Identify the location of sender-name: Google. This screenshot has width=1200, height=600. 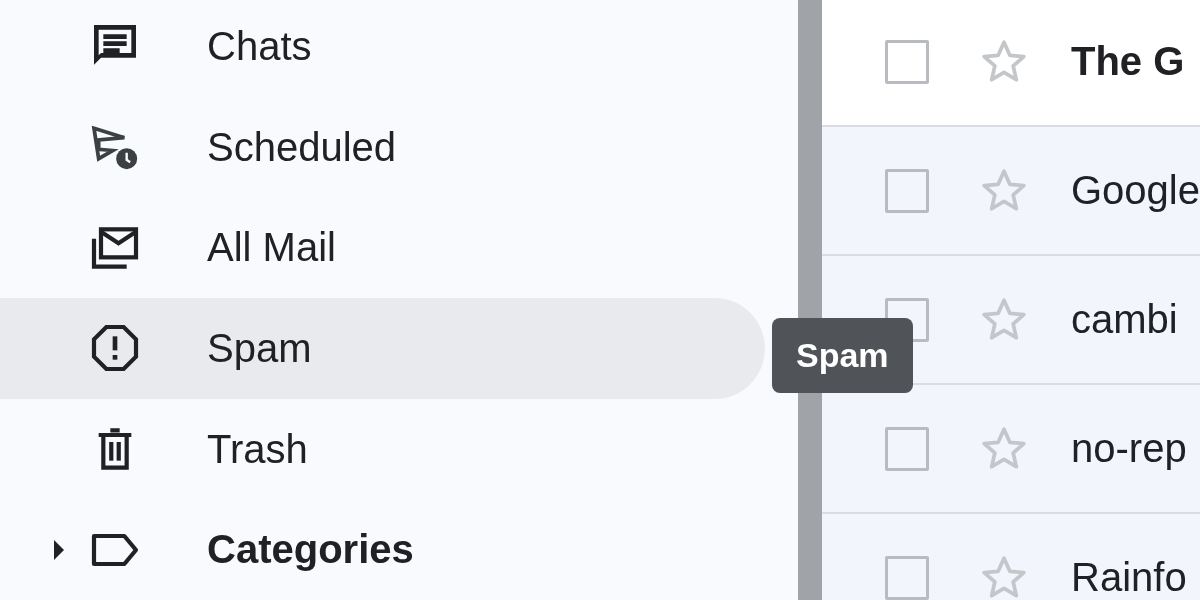
(1135, 190).